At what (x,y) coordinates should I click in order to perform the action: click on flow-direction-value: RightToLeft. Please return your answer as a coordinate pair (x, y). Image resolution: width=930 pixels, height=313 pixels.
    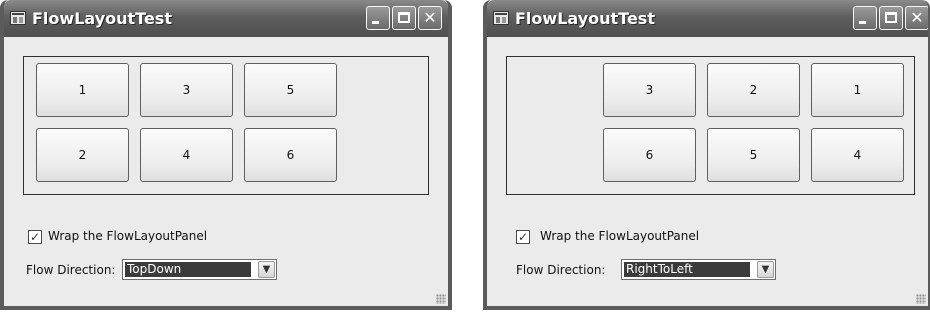
    Looking at the image, I should click on (687, 269).